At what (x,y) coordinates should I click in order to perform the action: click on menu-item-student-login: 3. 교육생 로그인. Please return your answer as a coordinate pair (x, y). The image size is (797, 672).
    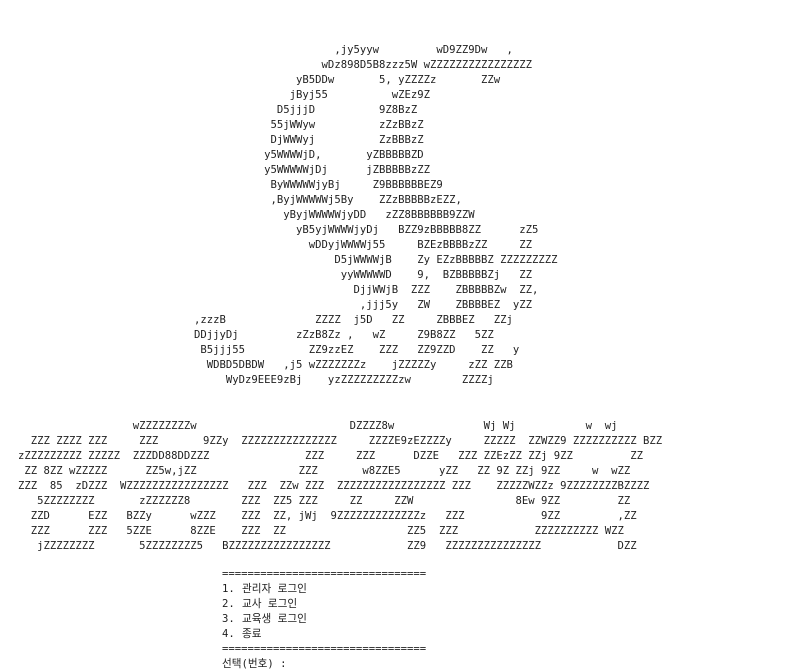
    Looking at the image, I should click on (324, 619).